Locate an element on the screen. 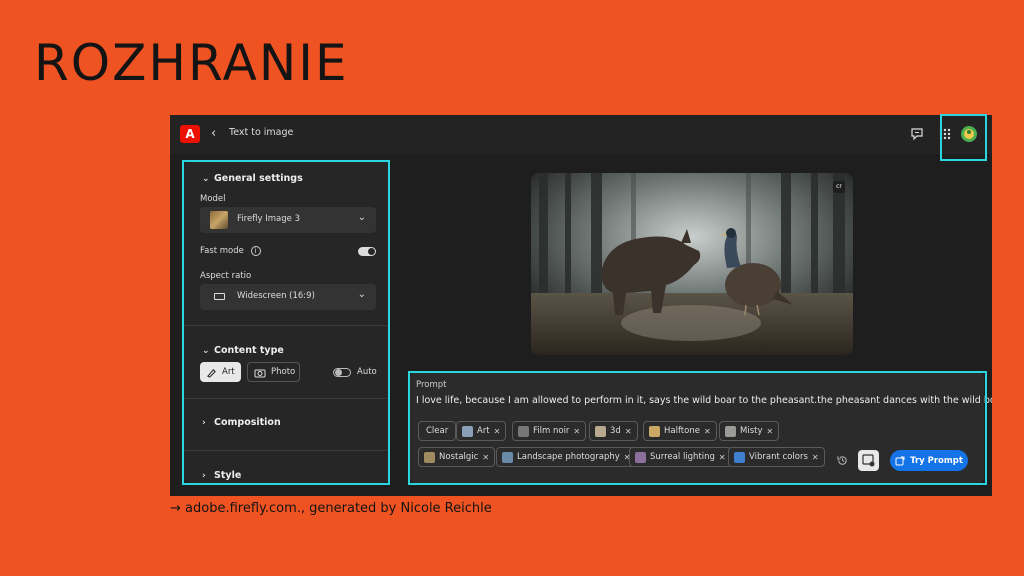  fast-mode-text: Fast mode is located at coordinates (222, 251).